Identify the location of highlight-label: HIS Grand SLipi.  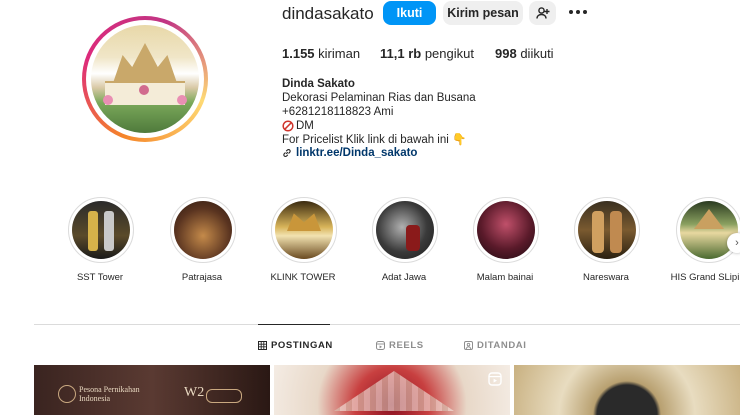
(705, 277).